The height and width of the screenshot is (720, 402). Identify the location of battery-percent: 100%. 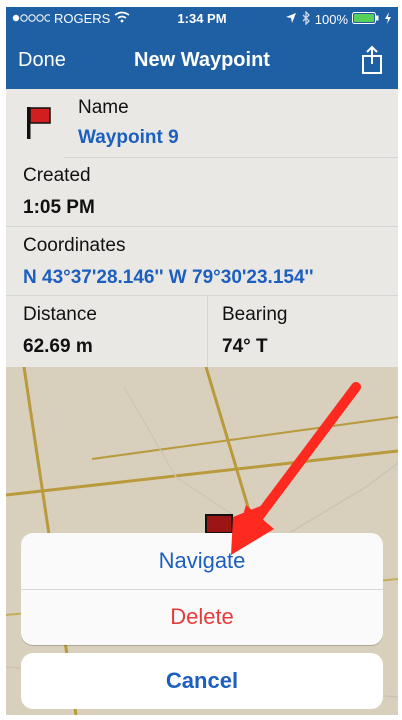
(331, 19).